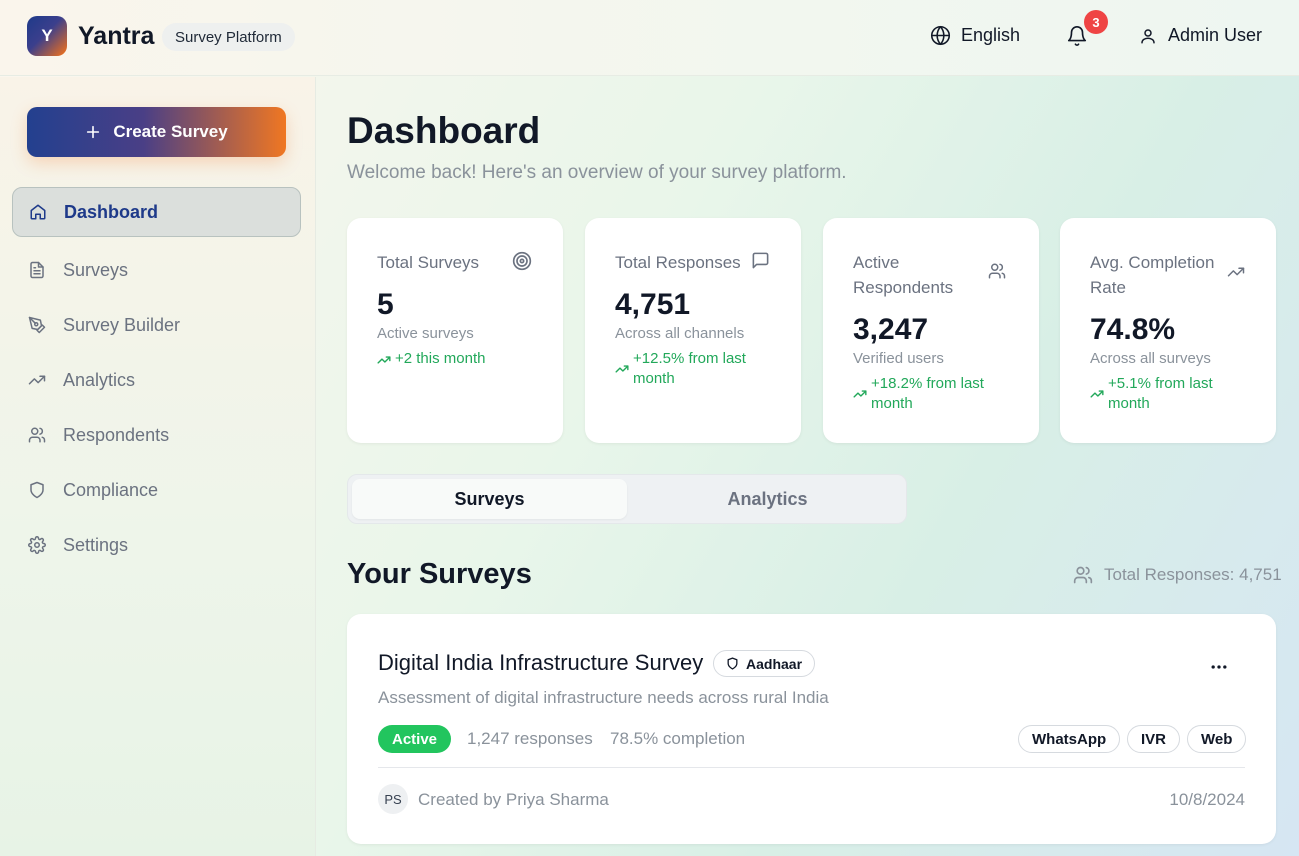 This screenshot has height=856, width=1299. I want to click on stat-label: Total Responses, so click(678, 262).